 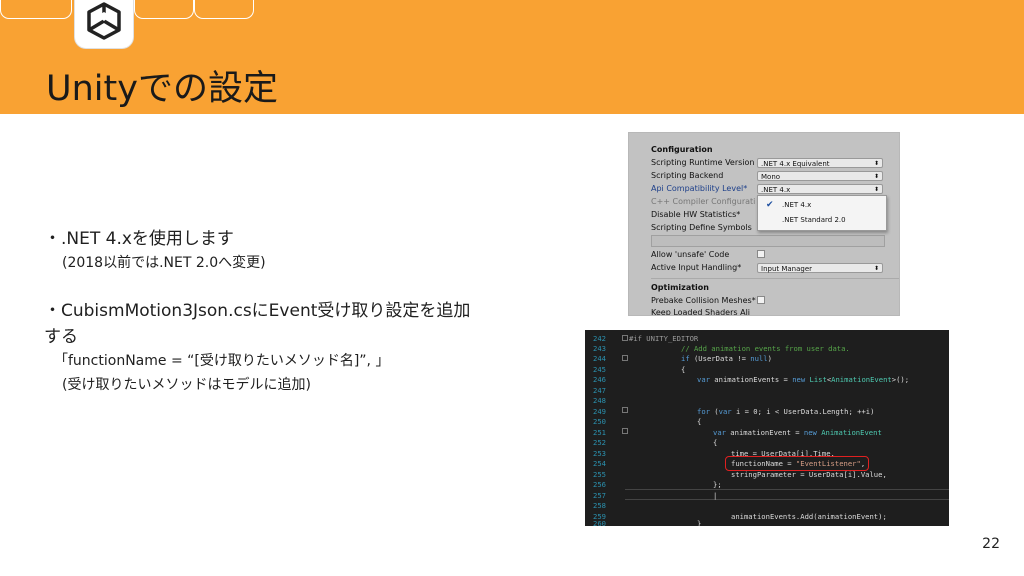 I want to click on allow-unsafe-checkbox, so click(x=761, y=254).